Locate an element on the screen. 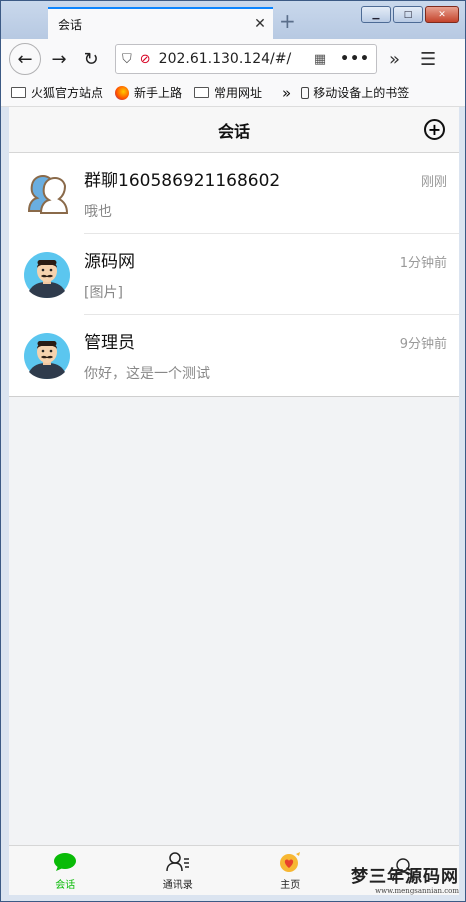  app-header: 会话 + is located at coordinates (234, 130).